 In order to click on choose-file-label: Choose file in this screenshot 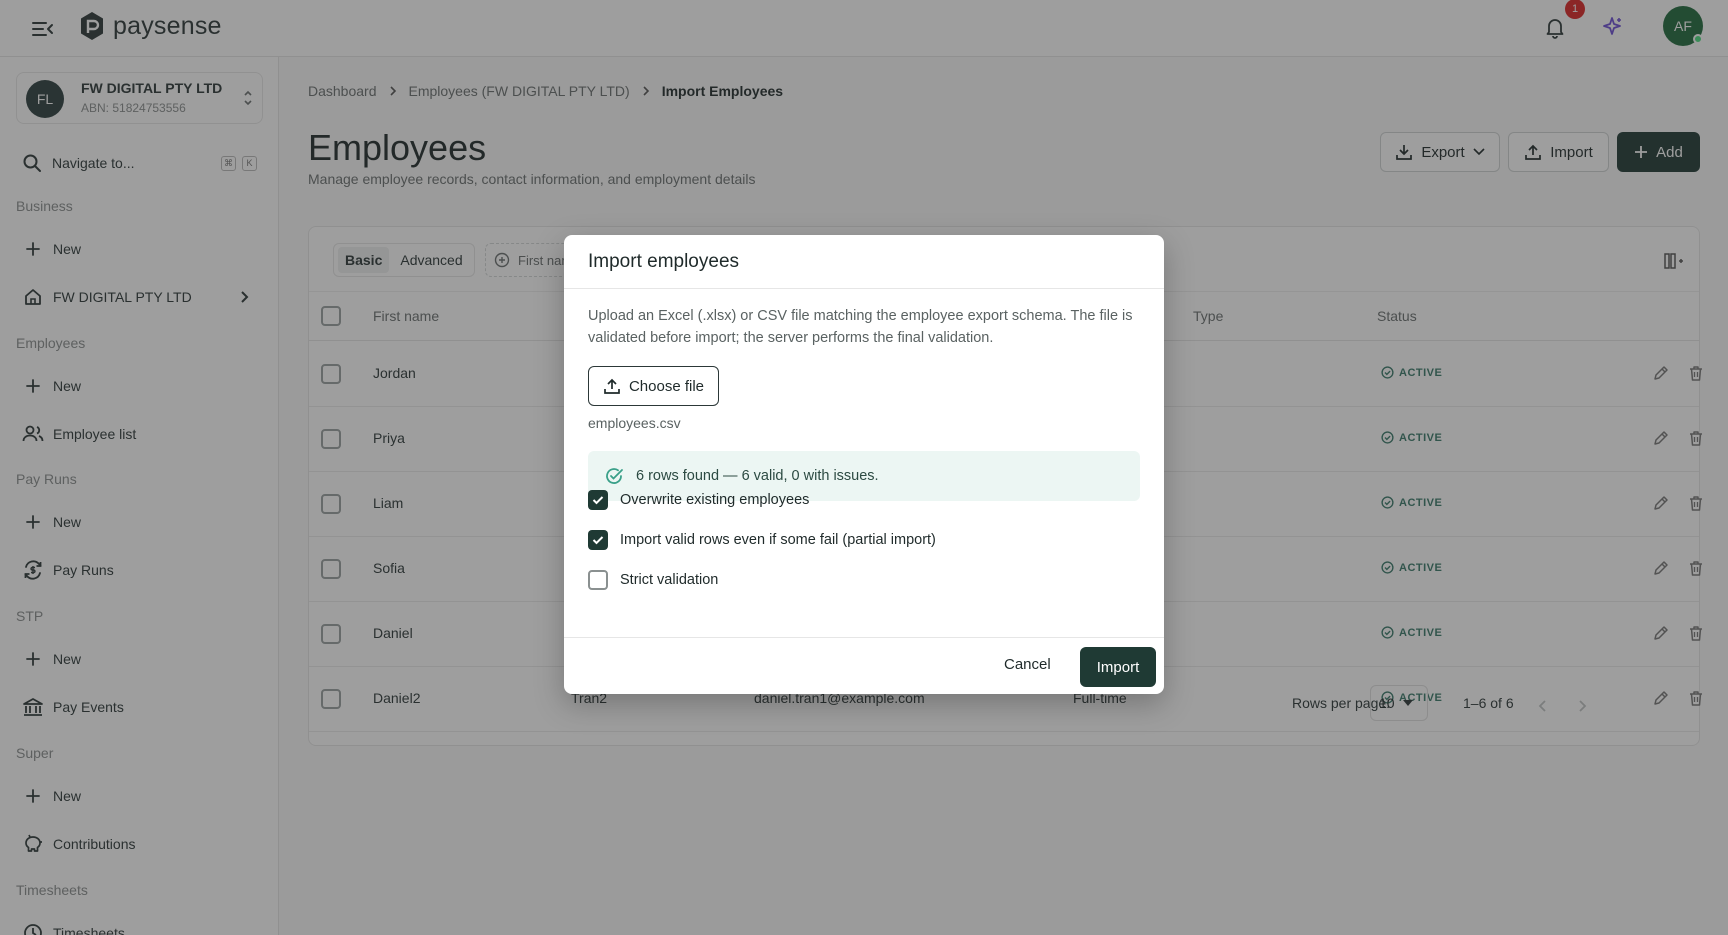, I will do `click(666, 386)`.